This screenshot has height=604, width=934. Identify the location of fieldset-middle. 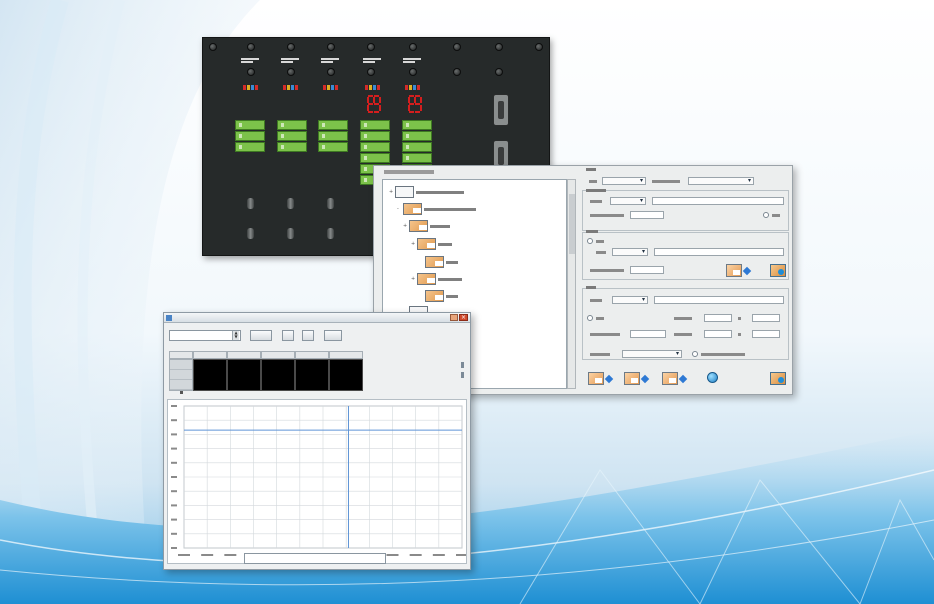
(685, 256).